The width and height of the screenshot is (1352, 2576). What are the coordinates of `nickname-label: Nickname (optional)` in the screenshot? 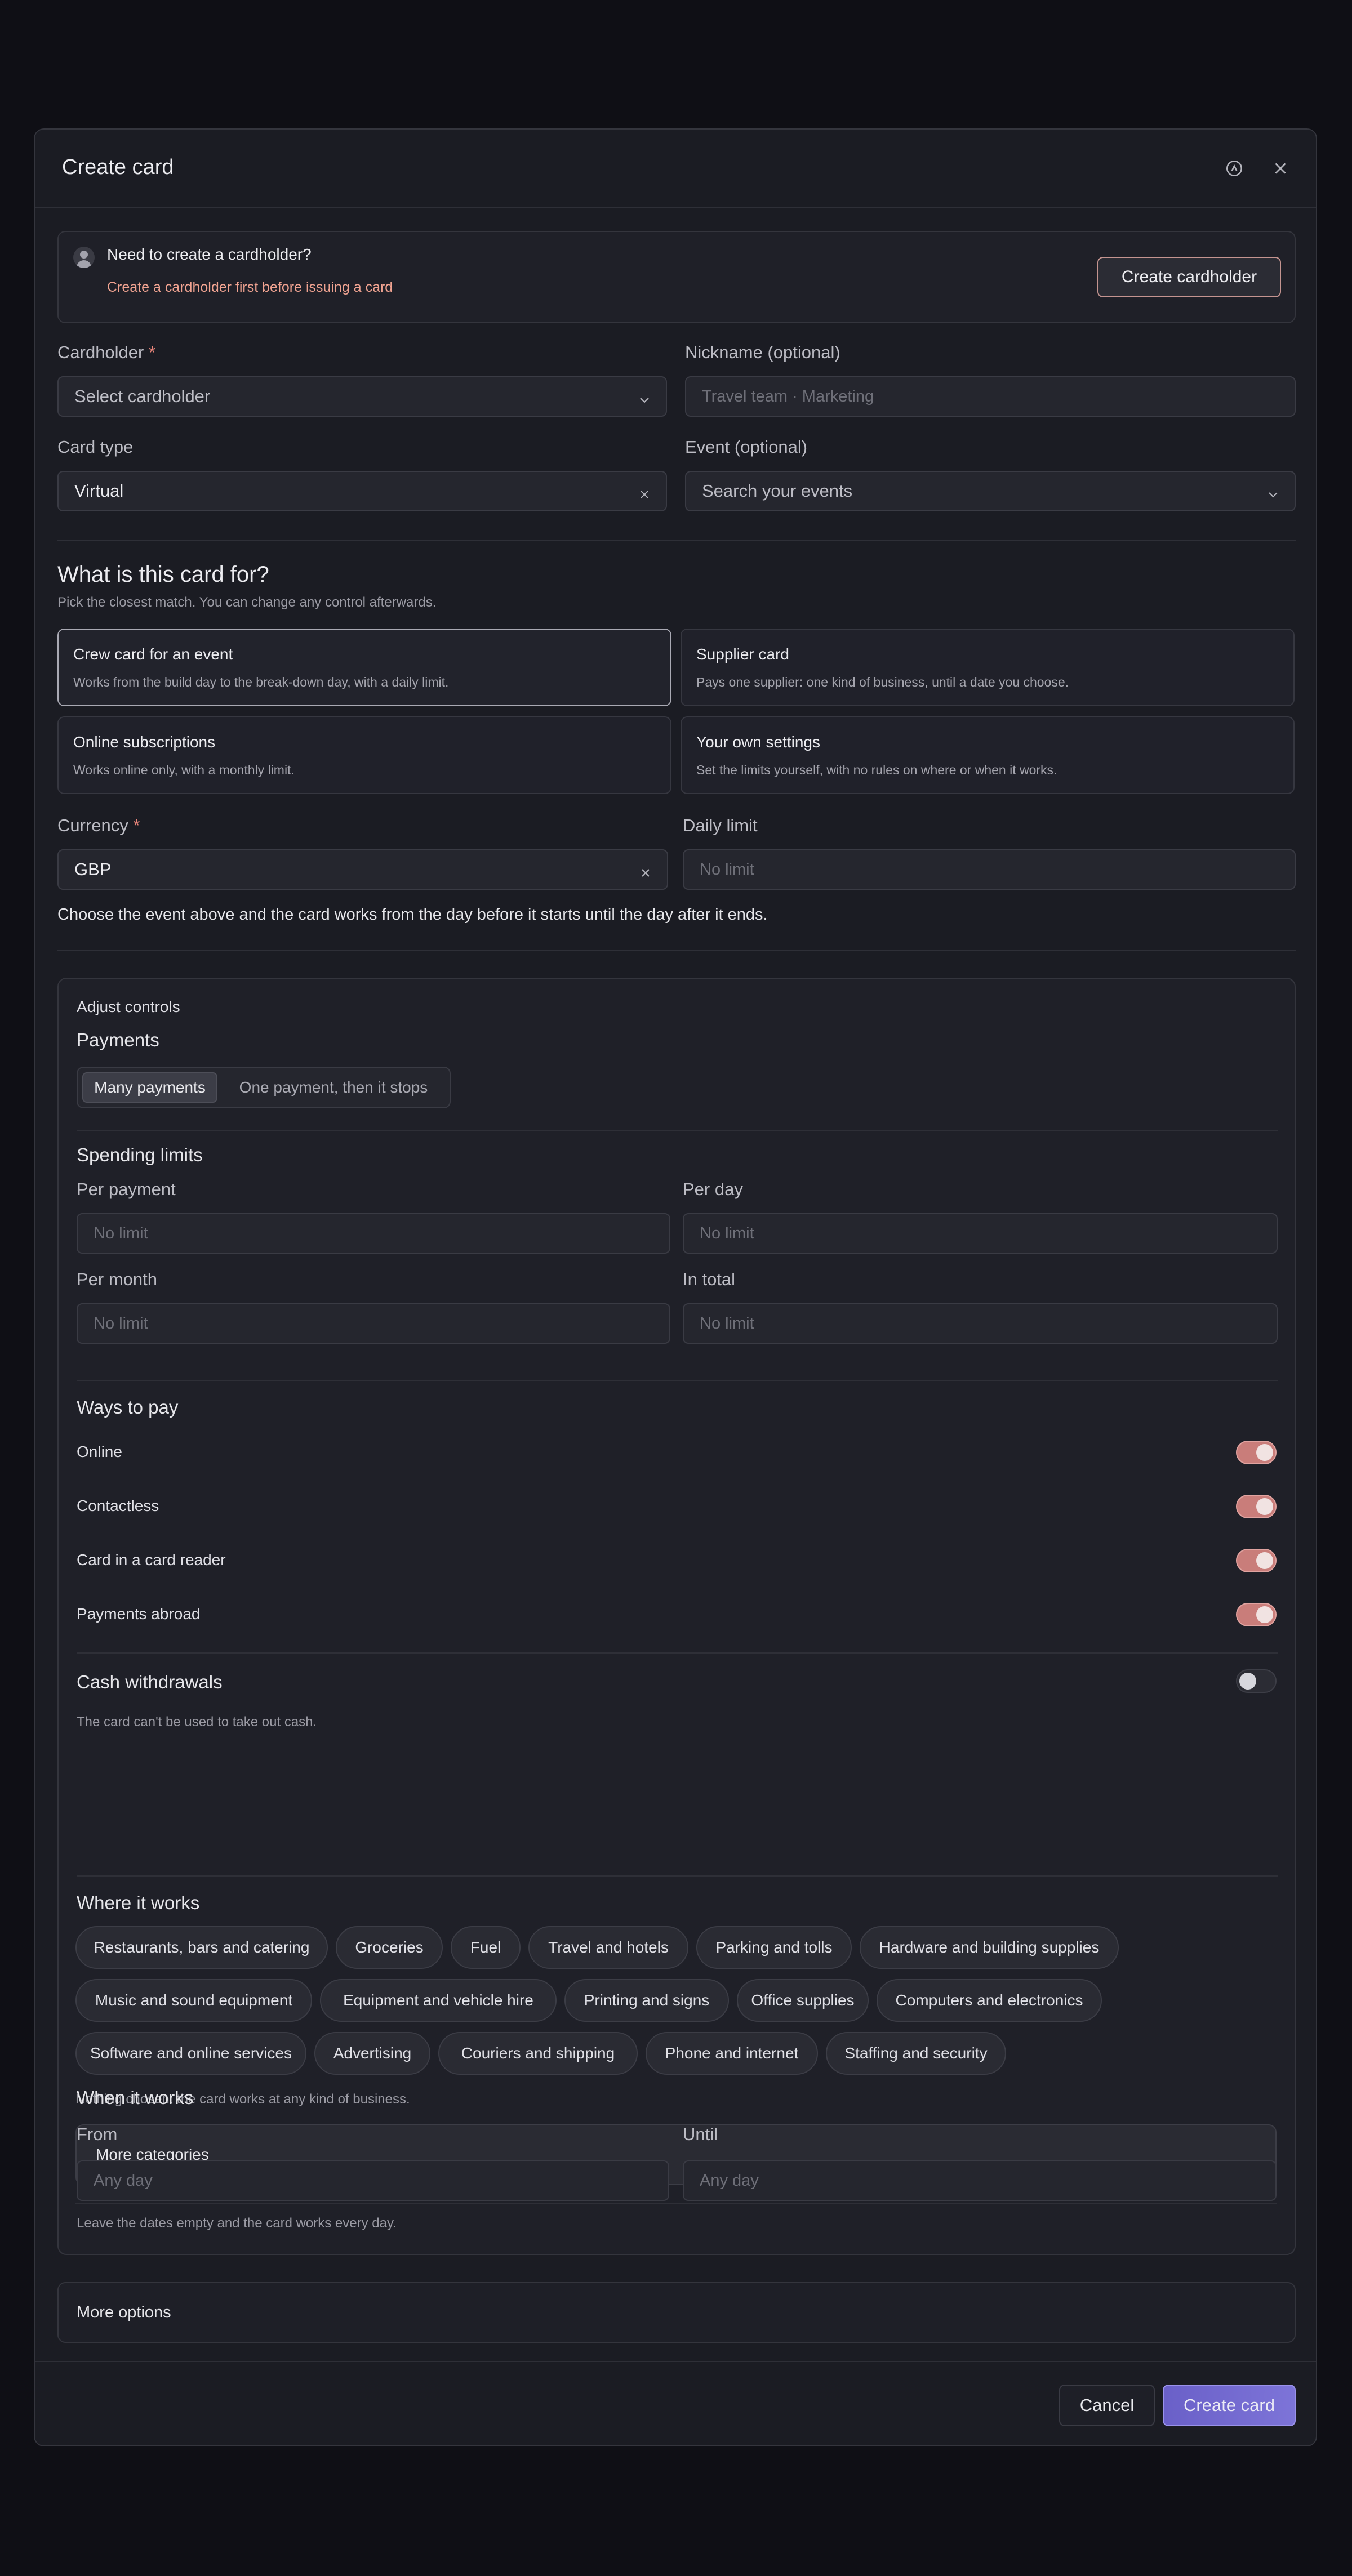 It's located at (762, 352).